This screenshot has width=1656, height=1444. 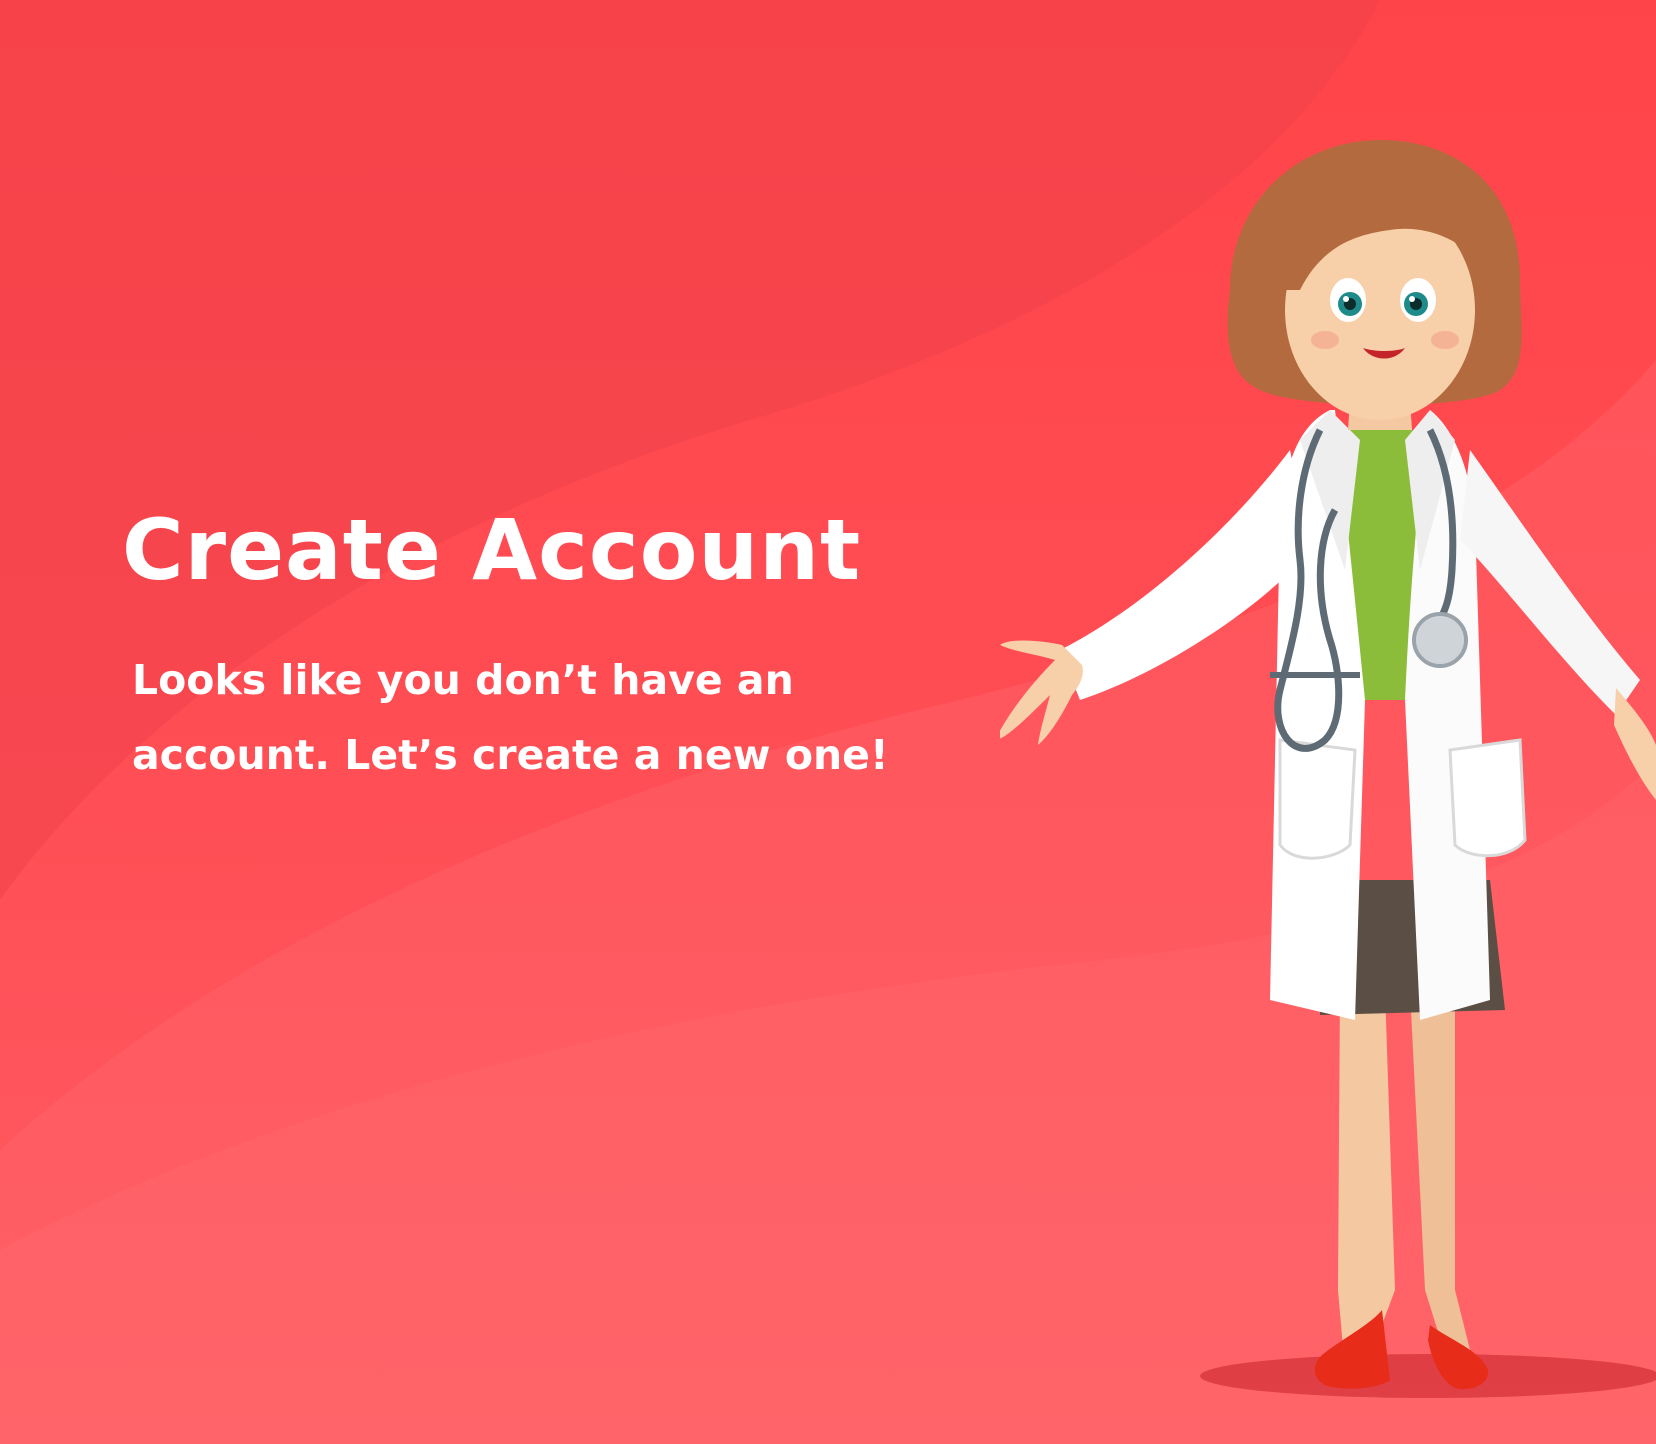 I want to click on right-arm, so click(x=1550, y=582).